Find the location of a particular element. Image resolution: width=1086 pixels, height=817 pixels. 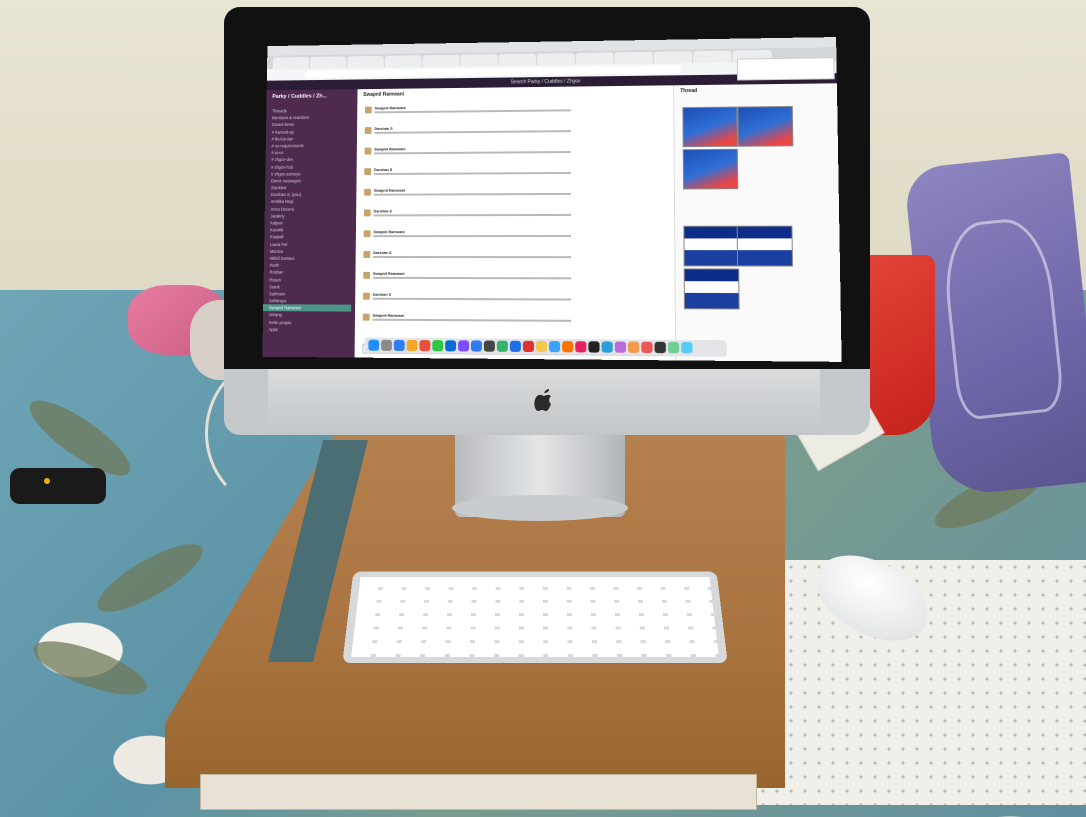

sidebar-item: Apps is located at coordinates (310, 330).